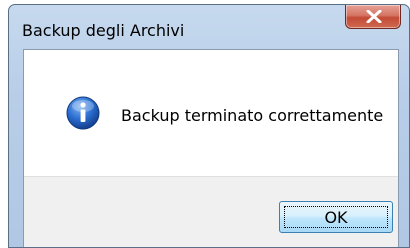 The height and width of the screenshot is (248, 410). Describe the element at coordinates (103, 30) in the screenshot. I see `window-title: Backup degli Archivi` at that location.